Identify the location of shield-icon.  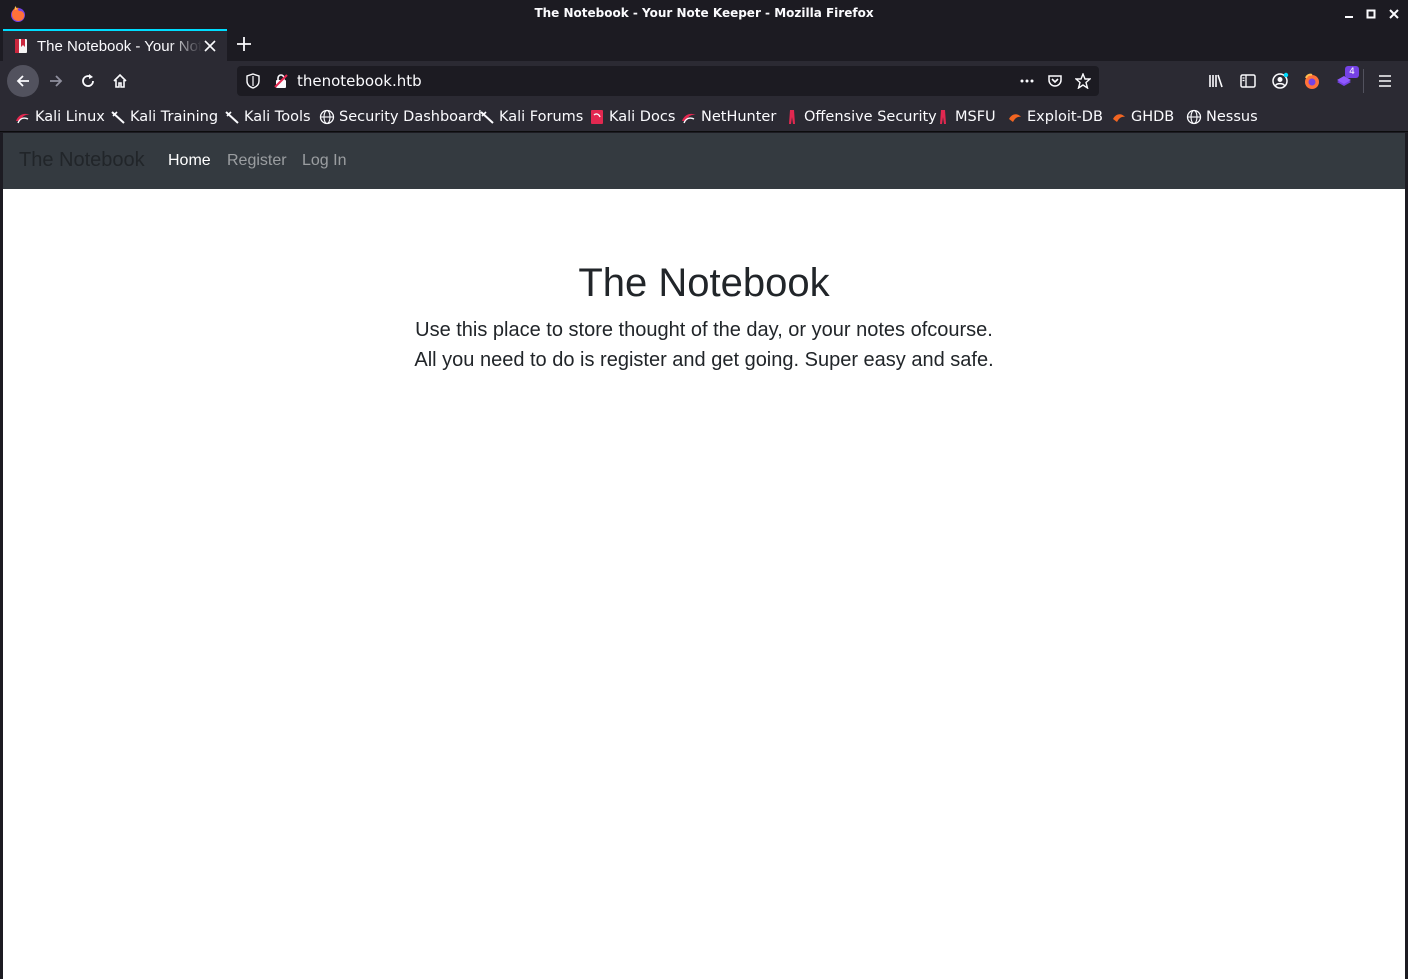
(253, 81).